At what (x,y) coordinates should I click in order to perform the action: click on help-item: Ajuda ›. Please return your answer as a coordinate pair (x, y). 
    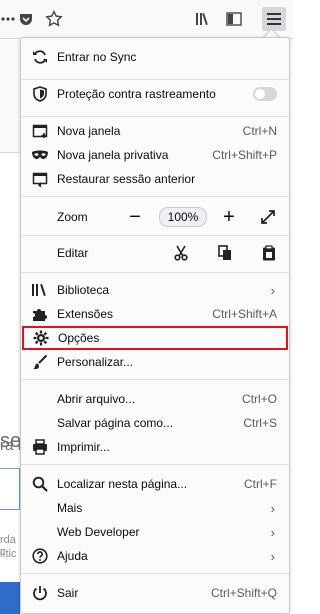
    Looking at the image, I should click on (155, 556).